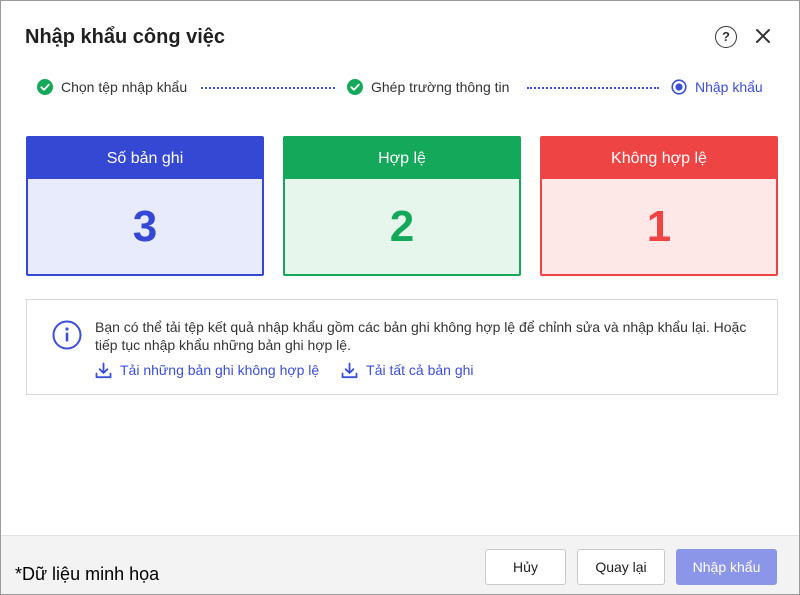  I want to click on download-invalid-link: Tải những bản ghi không hợp lệ, so click(207, 370).